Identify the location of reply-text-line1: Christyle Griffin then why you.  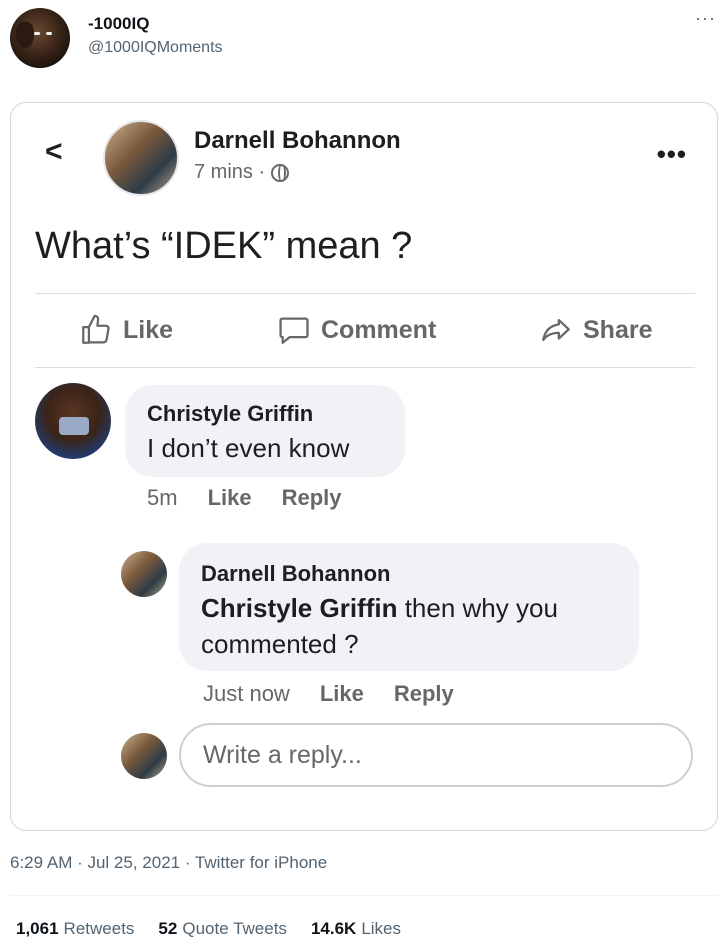
(379, 608).